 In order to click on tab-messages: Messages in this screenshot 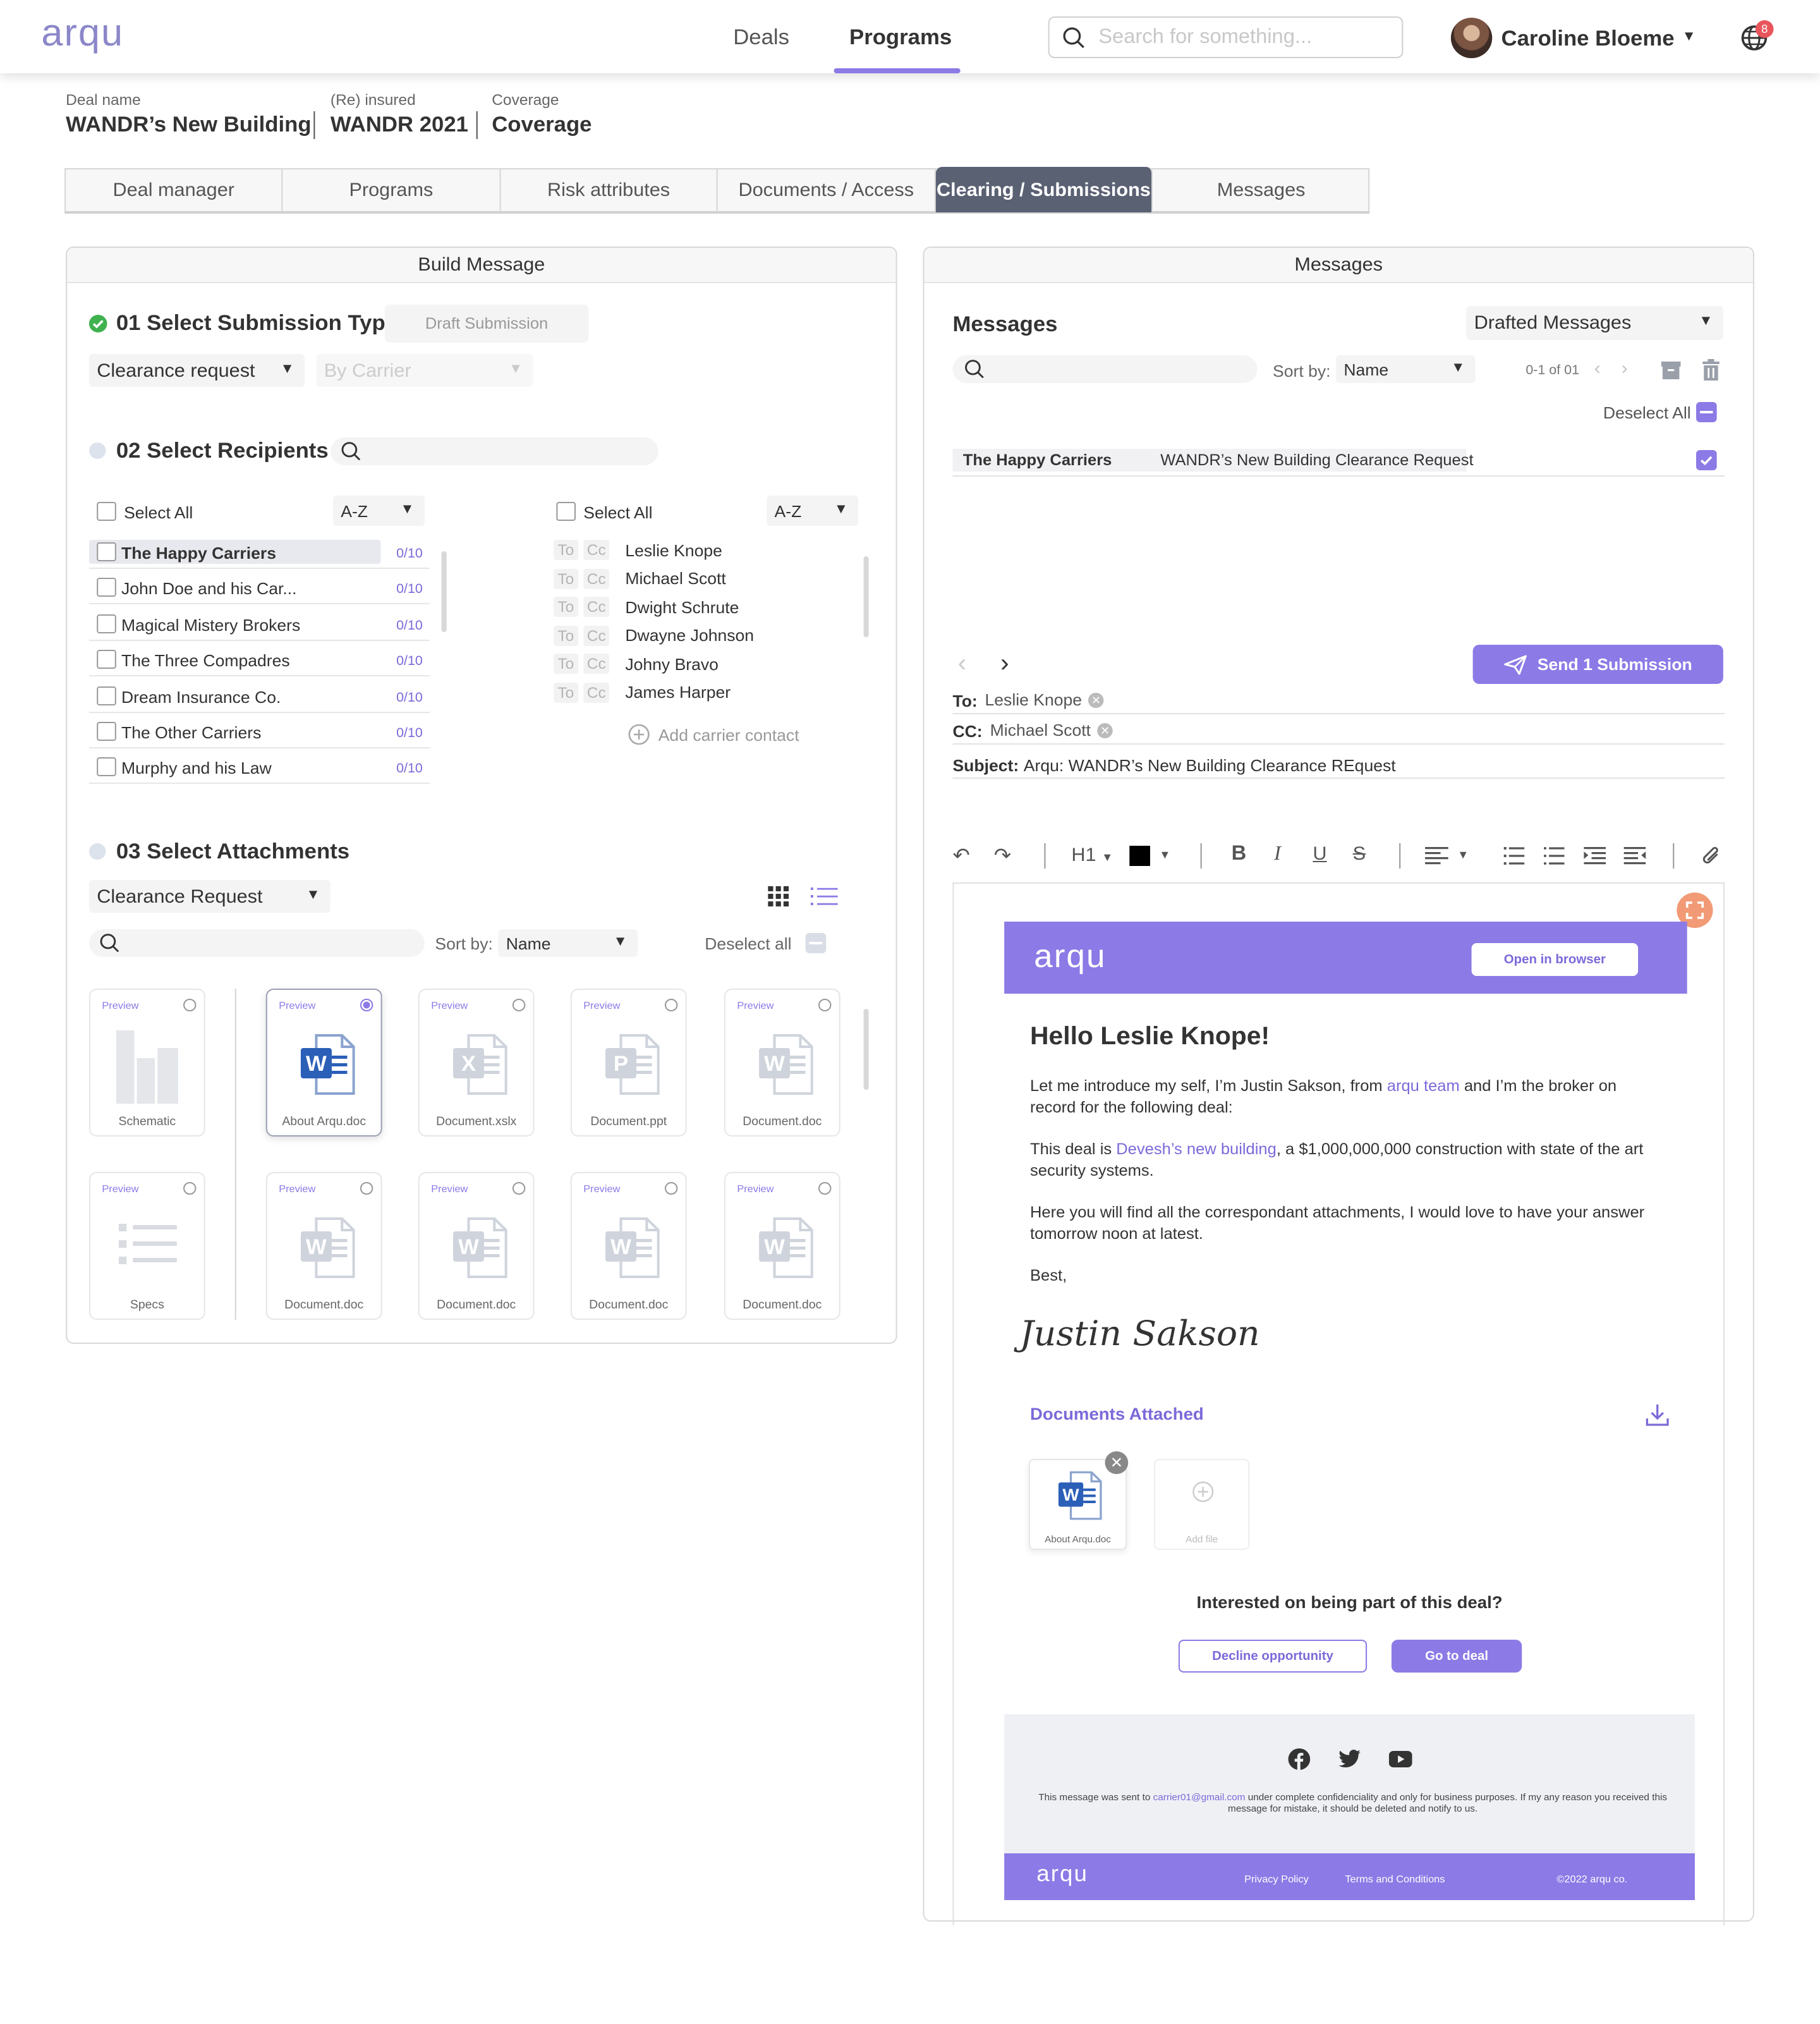, I will do `click(1261, 190)`.